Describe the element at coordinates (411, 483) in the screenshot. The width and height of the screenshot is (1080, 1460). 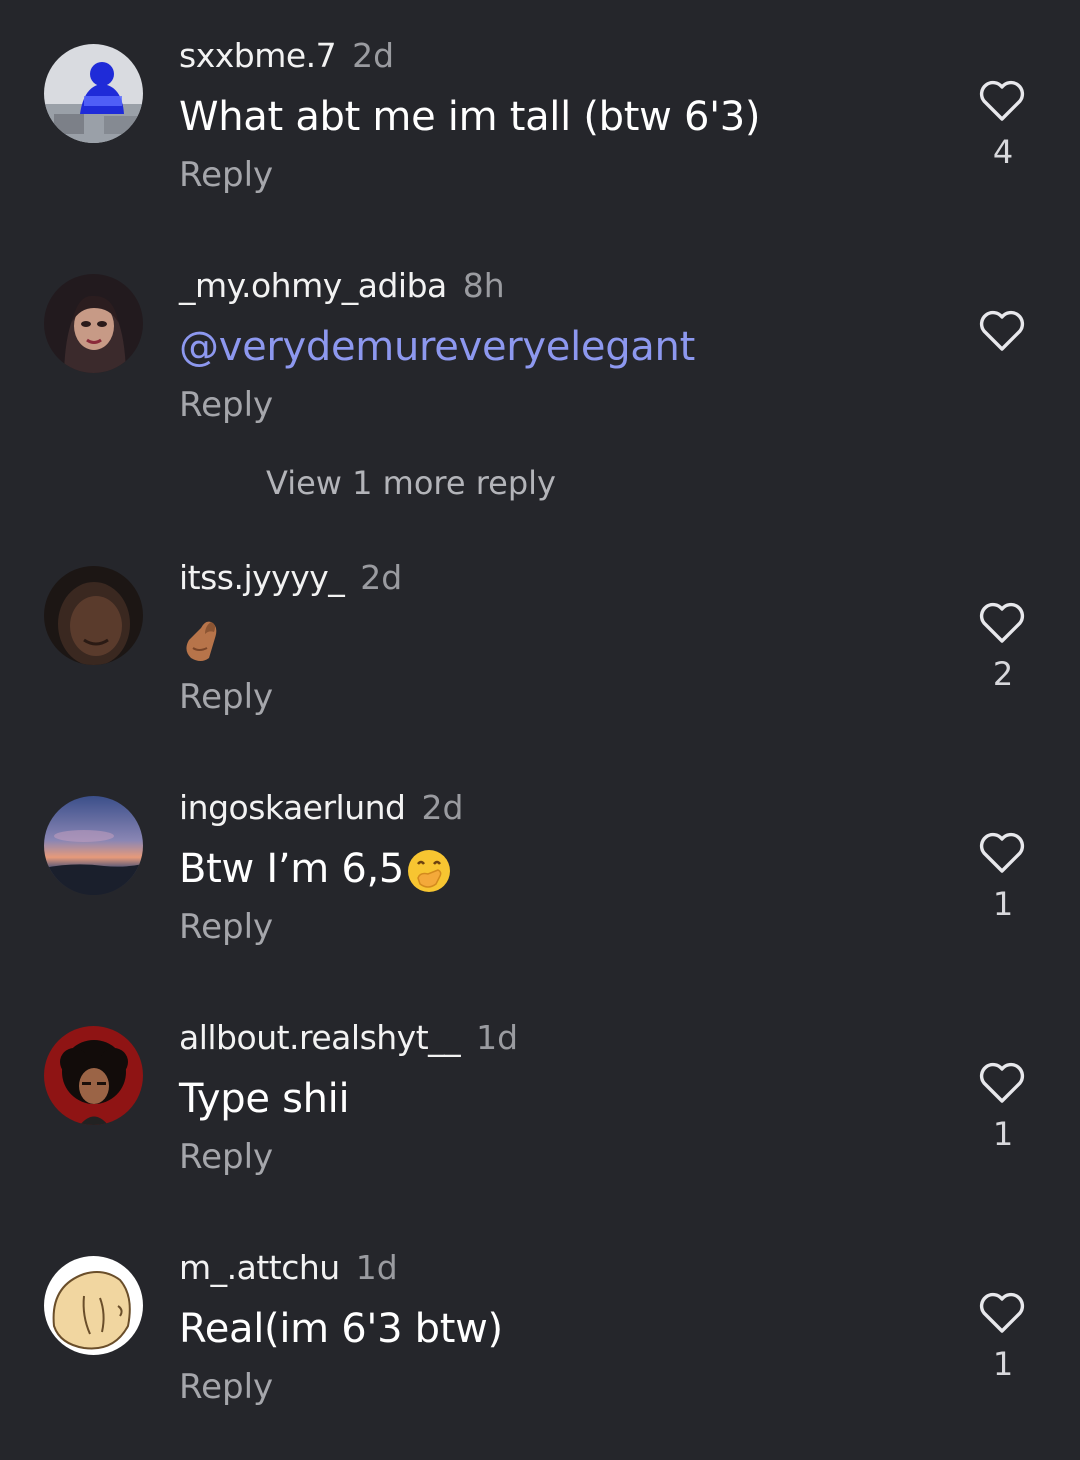
I see `view-more-replies-button: View 1 more reply` at that location.